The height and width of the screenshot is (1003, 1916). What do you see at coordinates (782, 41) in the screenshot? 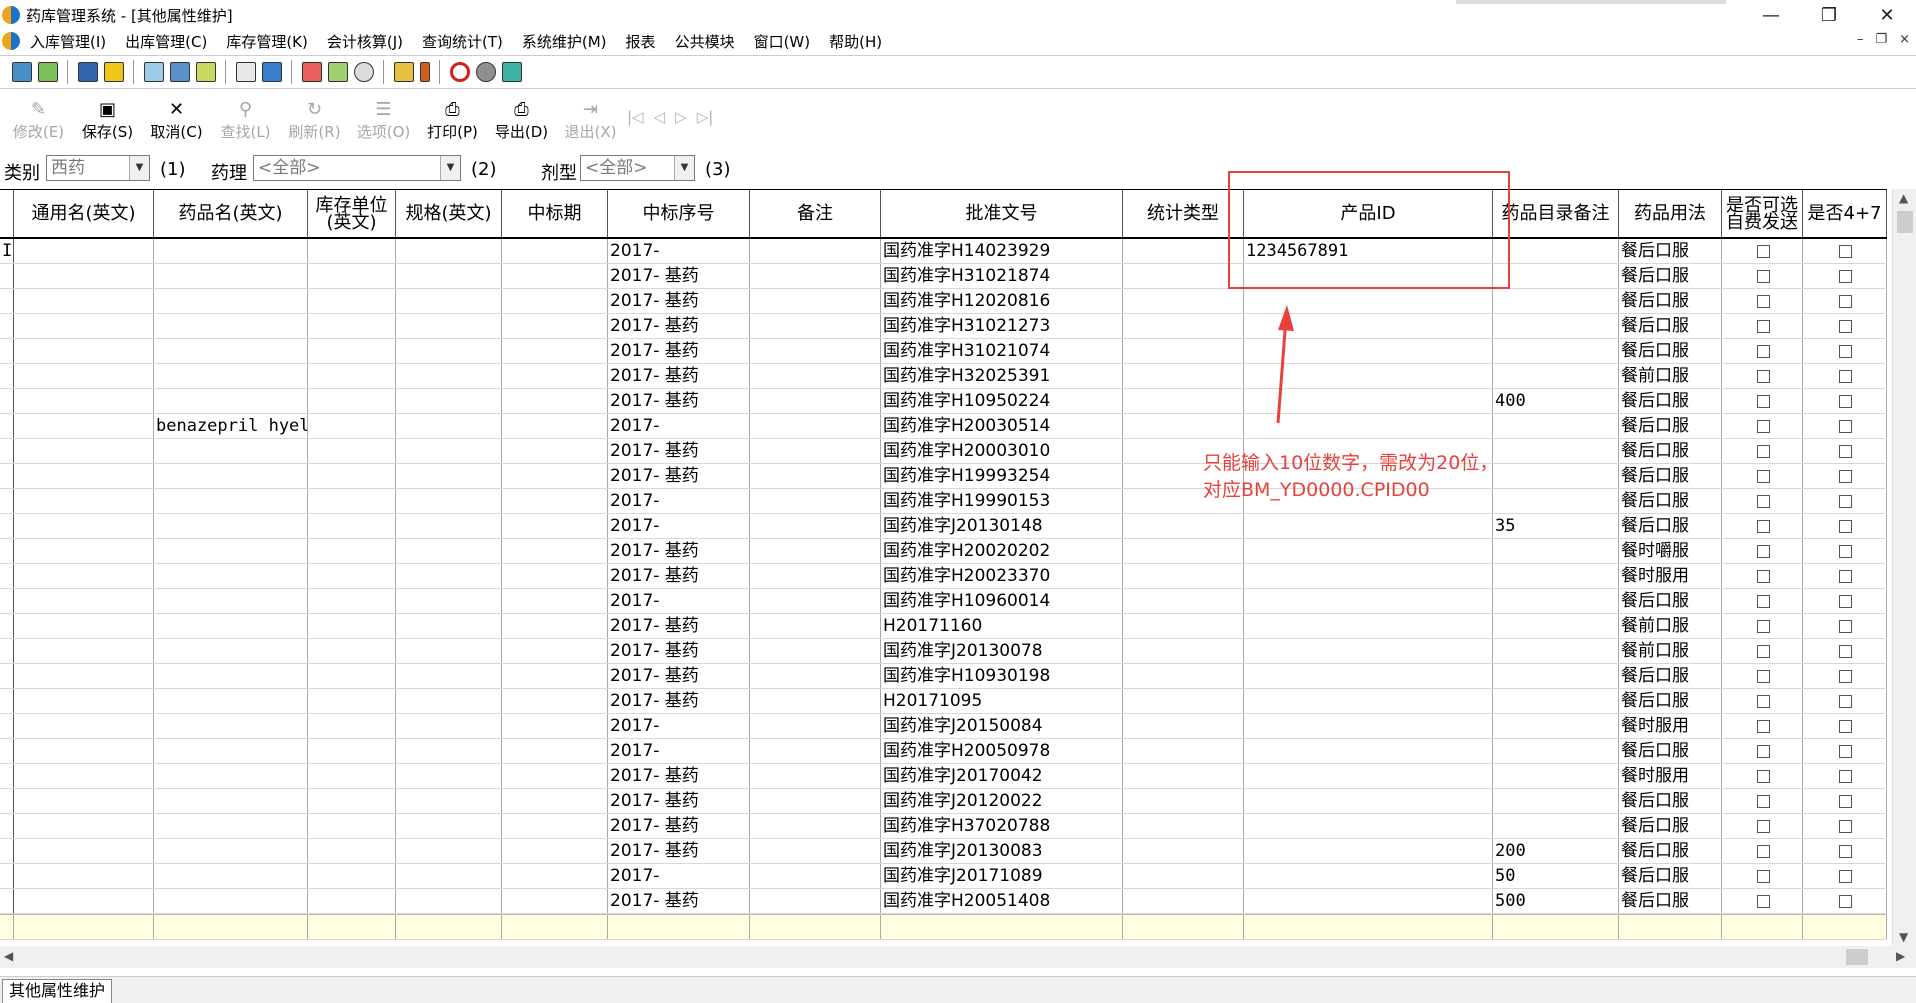
I see `menu-item-window: 窗口(W)` at bounding box center [782, 41].